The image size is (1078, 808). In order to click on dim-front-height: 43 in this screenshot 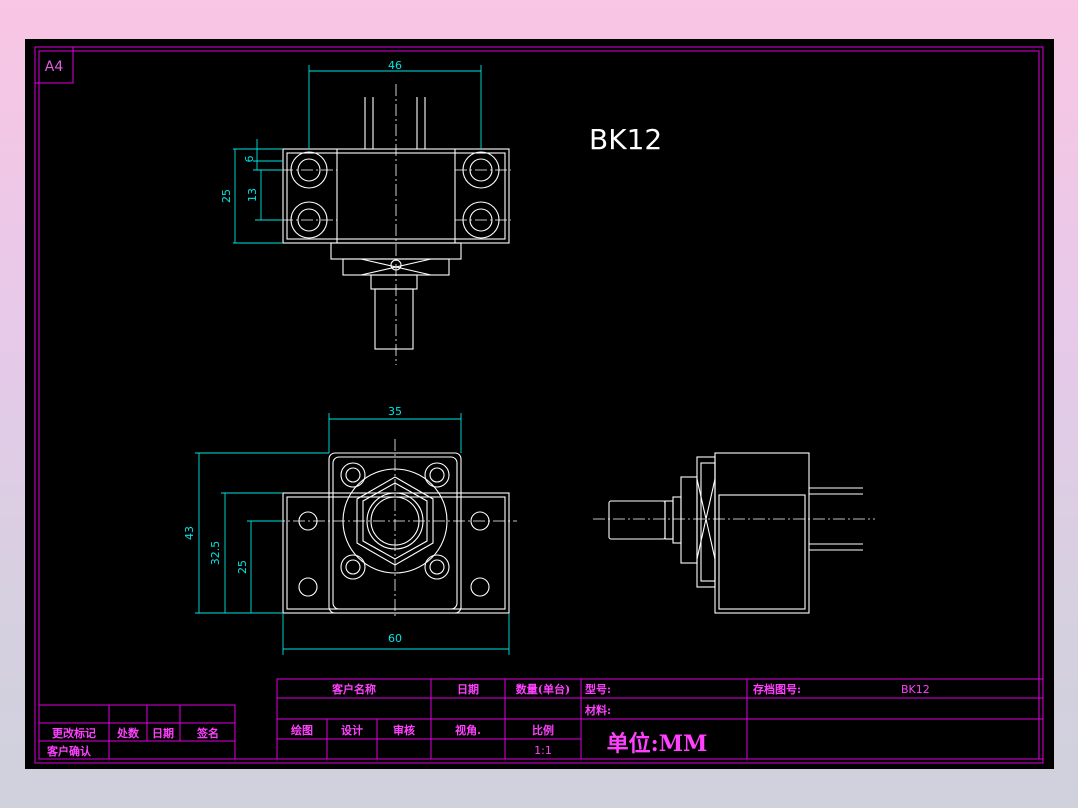, I will do `click(189, 533)`.